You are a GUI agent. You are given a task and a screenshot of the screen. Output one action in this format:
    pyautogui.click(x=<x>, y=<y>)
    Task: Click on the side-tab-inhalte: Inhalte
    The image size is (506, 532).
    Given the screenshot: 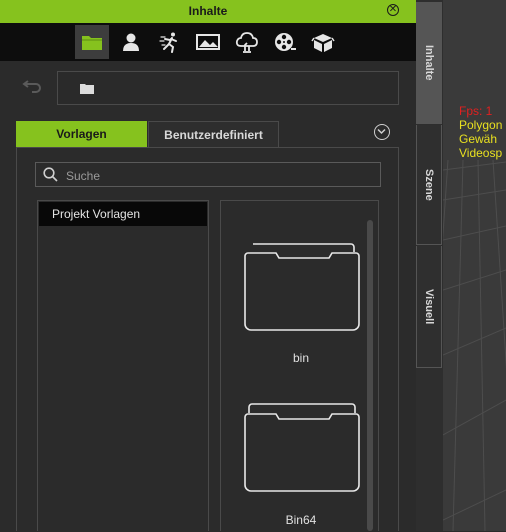 What is the action you would take?
    pyautogui.click(x=429, y=63)
    